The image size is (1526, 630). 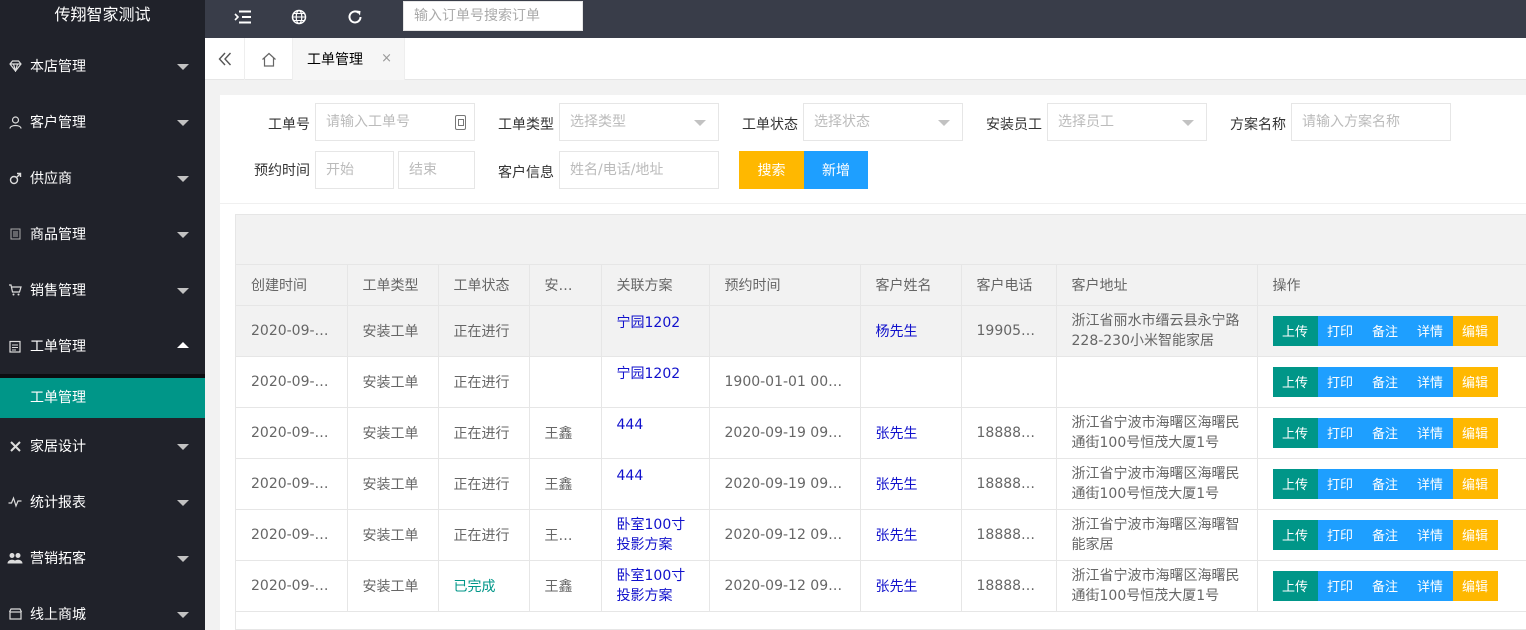 What do you see at coordinates (102, 558) in the screenshot?
I see `sidebar-item-marketing: 营销拓客` at bounding box center [102, 558].